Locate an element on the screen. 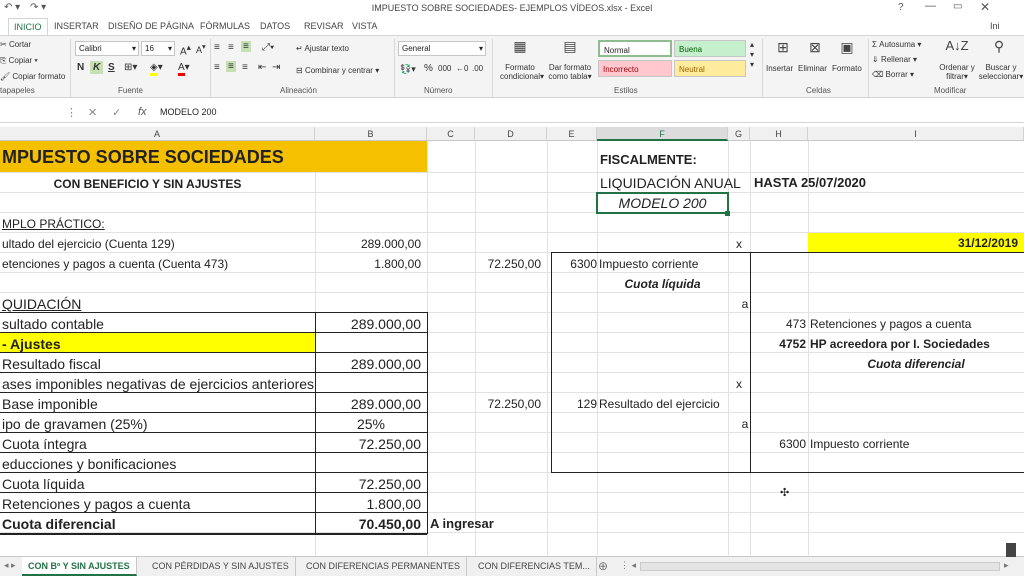 Image resolution: width=1024 pixels, height=576 pixels. scroll-options-icon: ⋮ ◂ is located at coordinates (628, 565).